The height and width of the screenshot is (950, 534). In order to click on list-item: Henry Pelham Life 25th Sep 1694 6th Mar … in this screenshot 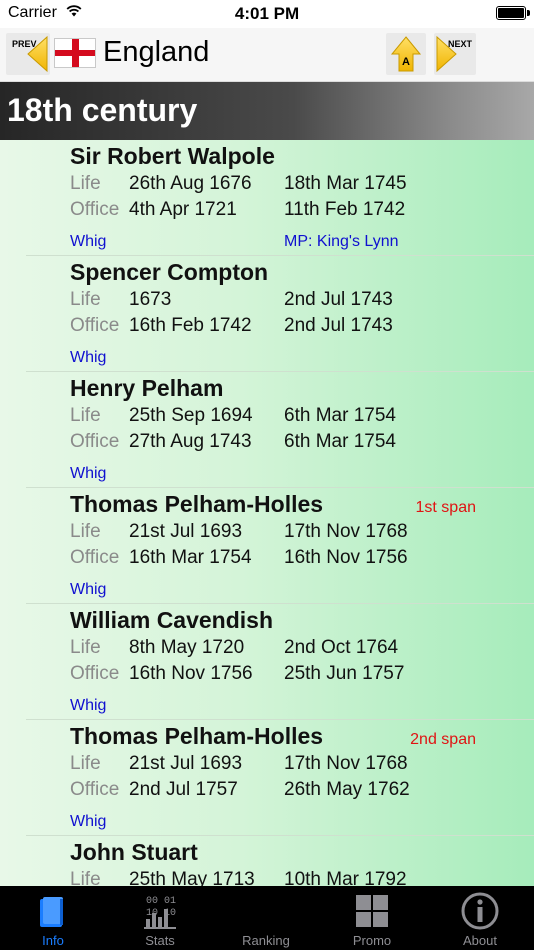, I will do `click(267, 430)`.